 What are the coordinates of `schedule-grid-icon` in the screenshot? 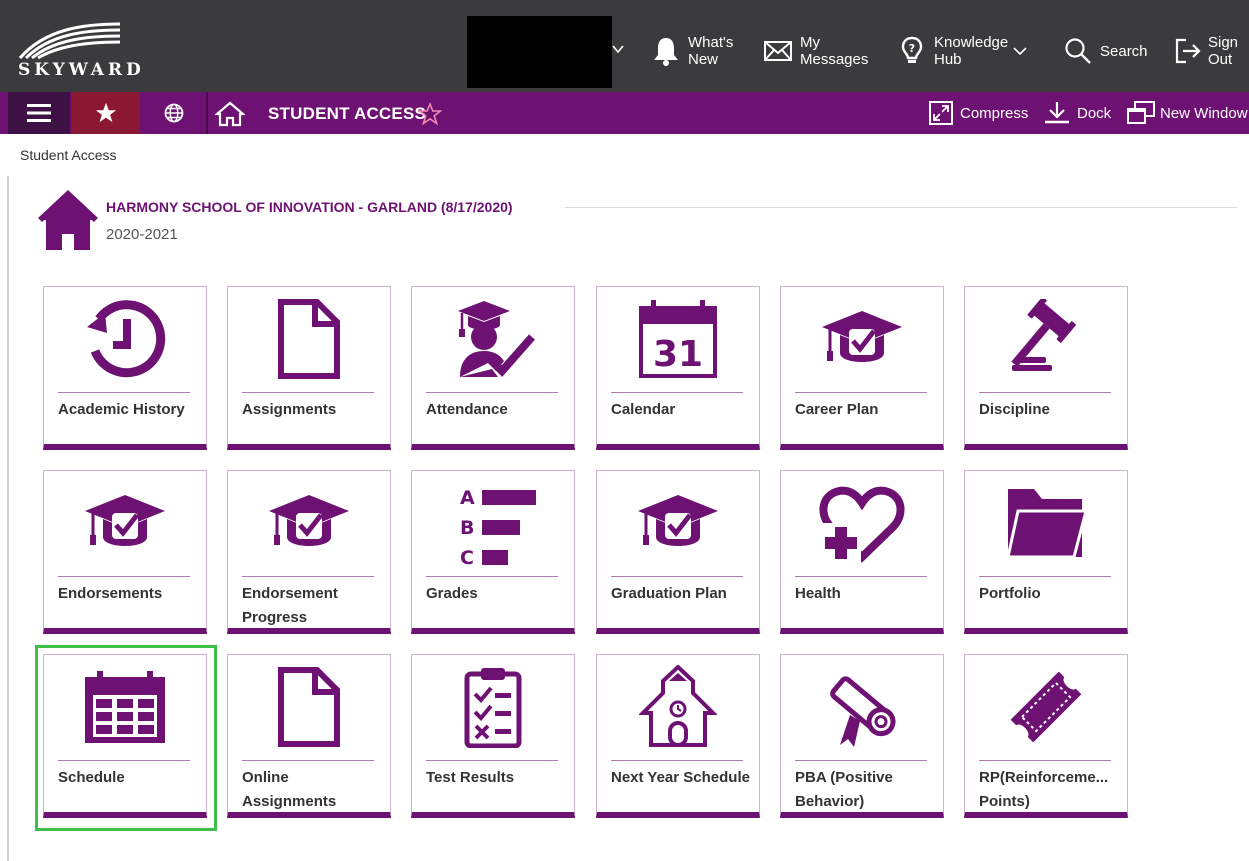 It's located at (125, 707).